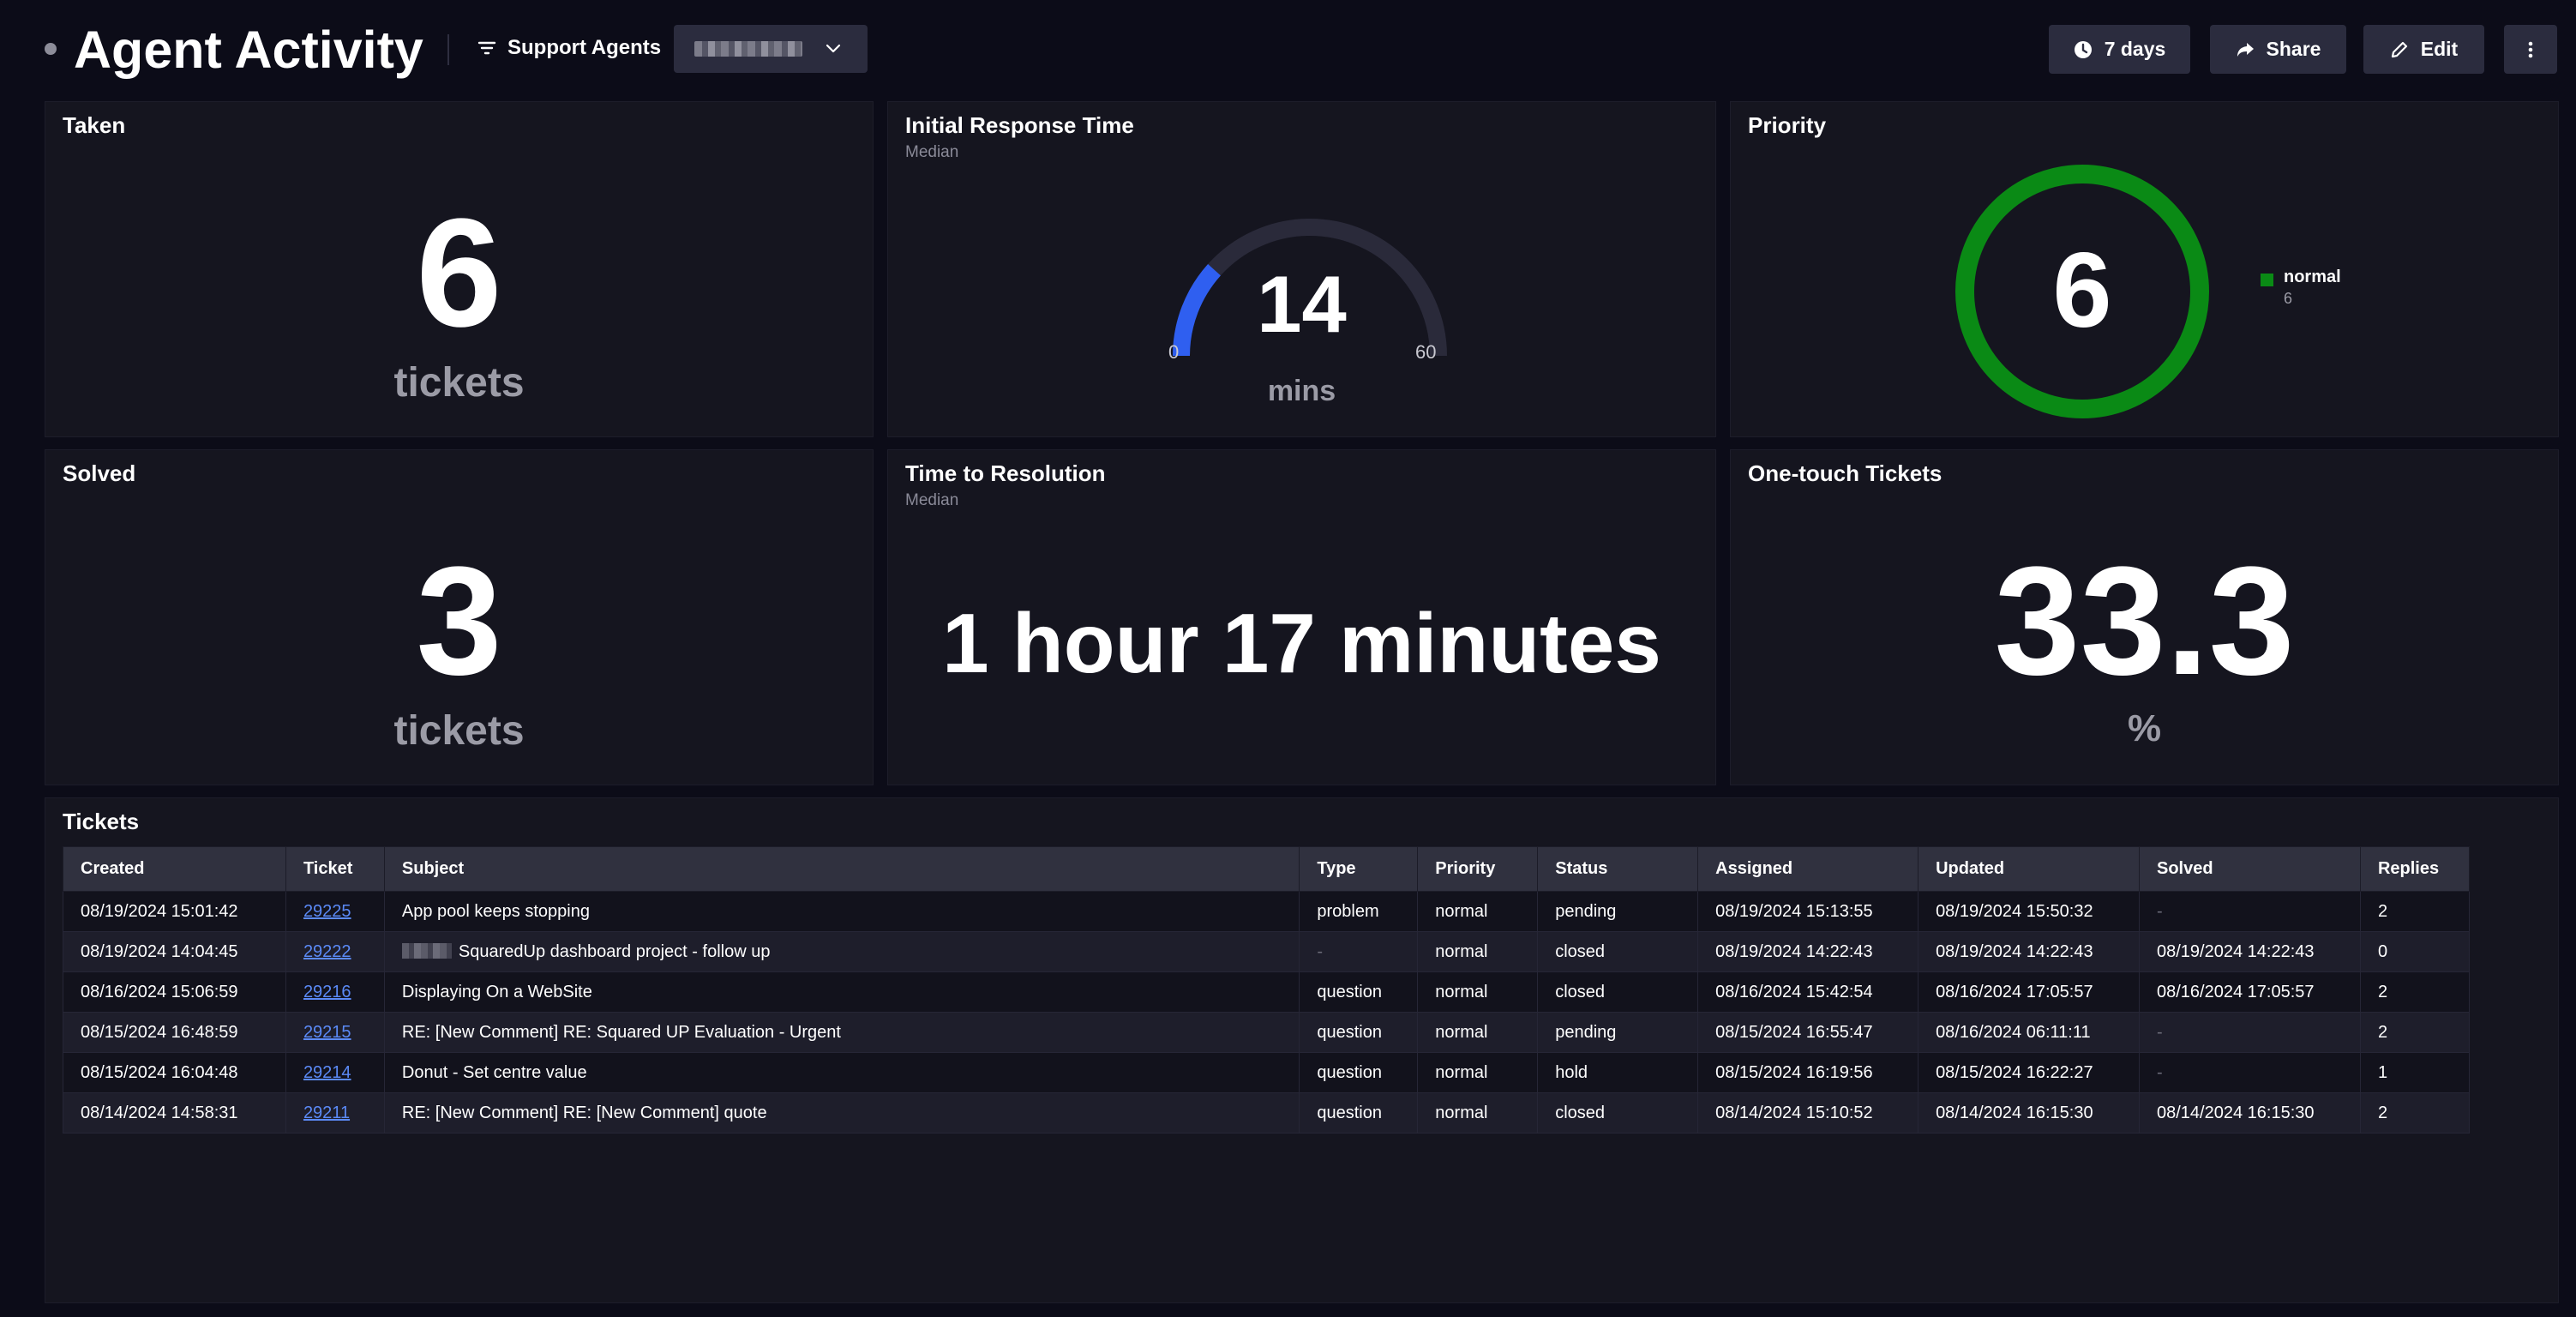  Describe the element at coordinates (174, 1072) in the screenshot. I see `cell-created: 08/15/2024 16:04:48` at that location.